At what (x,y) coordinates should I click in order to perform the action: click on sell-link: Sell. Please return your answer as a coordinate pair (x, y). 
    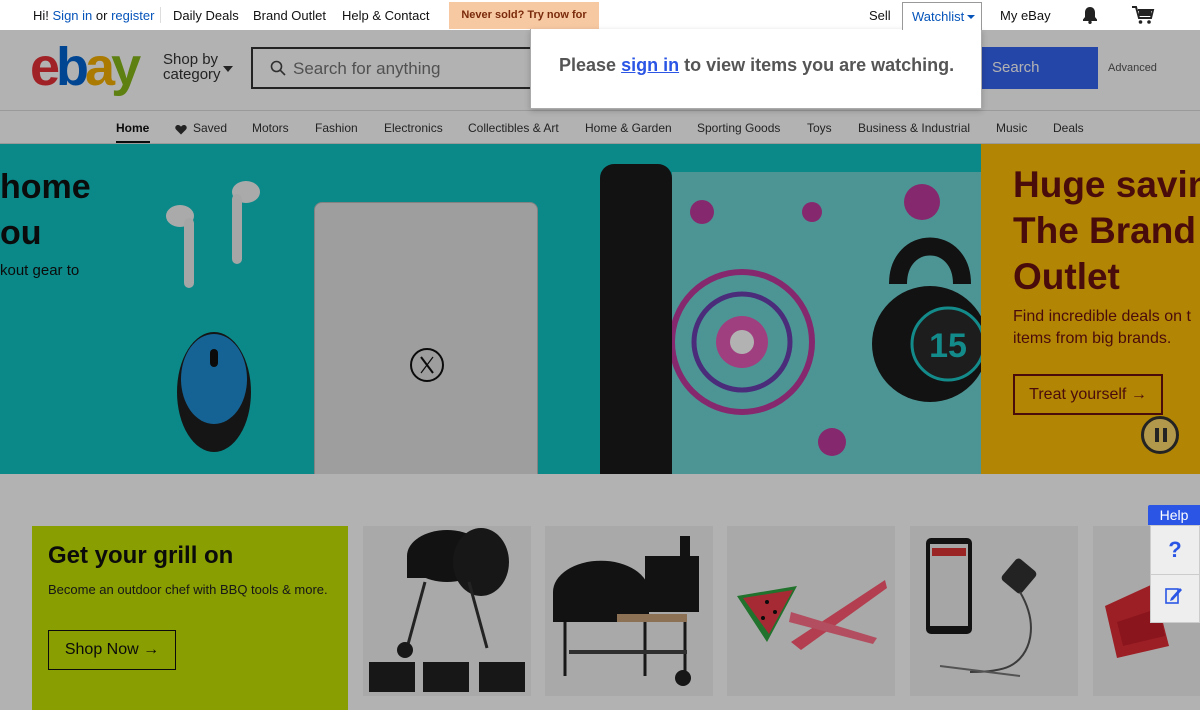
    Looking at the image, I should click on (880, 15).